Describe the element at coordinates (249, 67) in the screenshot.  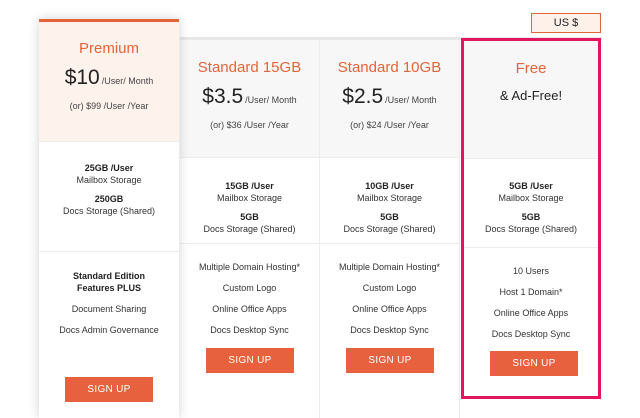
I see `plan-name: Standard 15GB` at that location.